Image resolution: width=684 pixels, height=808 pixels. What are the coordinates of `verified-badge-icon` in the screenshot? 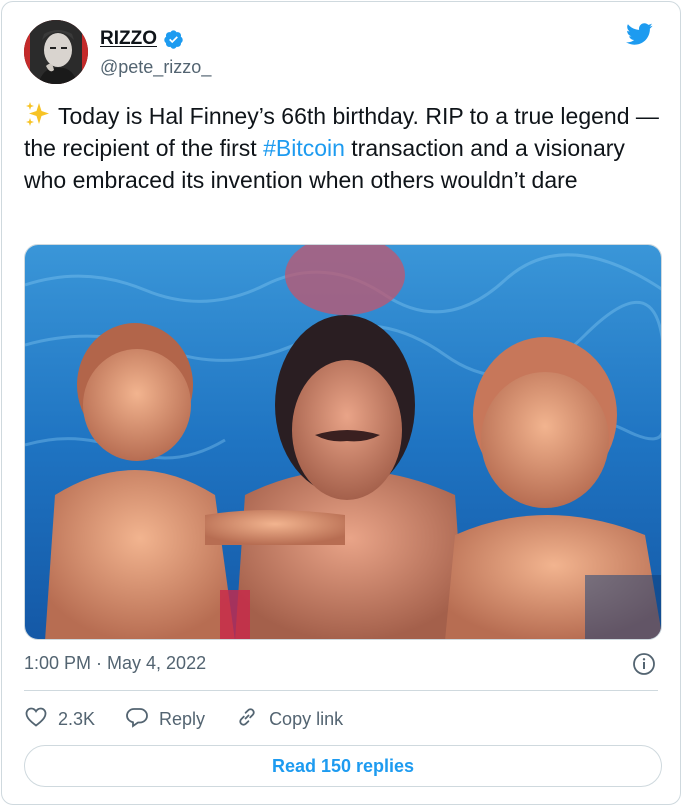 It's located at (173, 39).